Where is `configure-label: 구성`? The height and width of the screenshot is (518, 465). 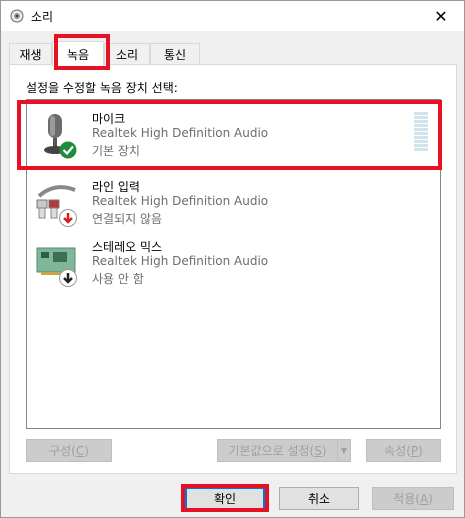
configure-label: 구성 is located at coordinates (60, 451).